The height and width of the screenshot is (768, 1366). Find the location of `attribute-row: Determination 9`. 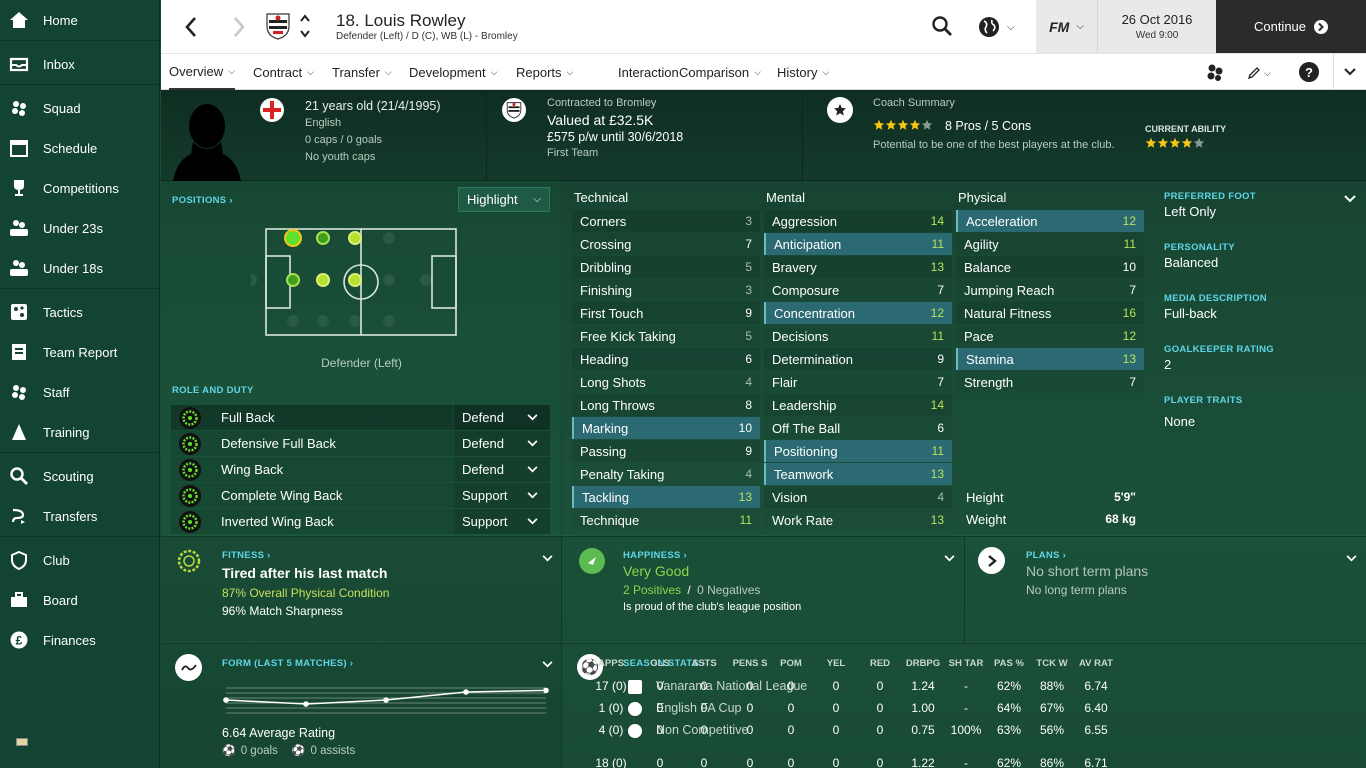

attribute-row: Determination 9 is located at coordinates (858, 359).